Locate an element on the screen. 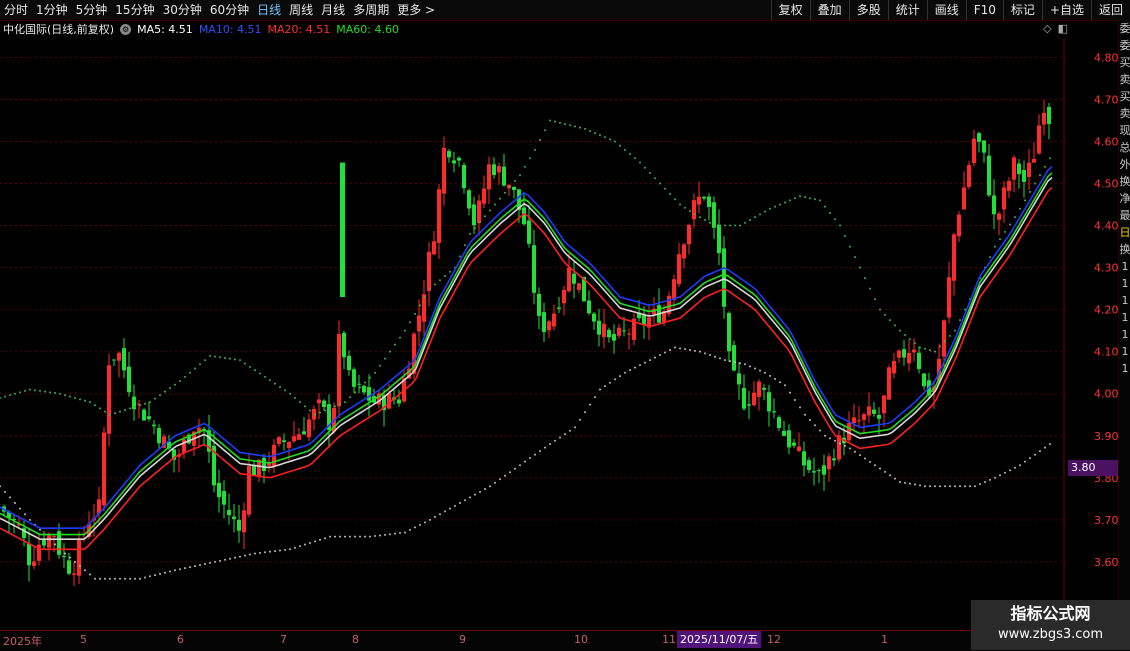  price-label: 3.60 is located at coordinates (1106, 562).